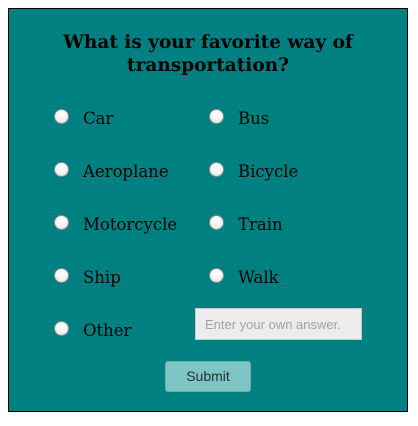  Describe the element at coordinates (98, 119) in the screenshot. I see `label-car: Car` at that location.